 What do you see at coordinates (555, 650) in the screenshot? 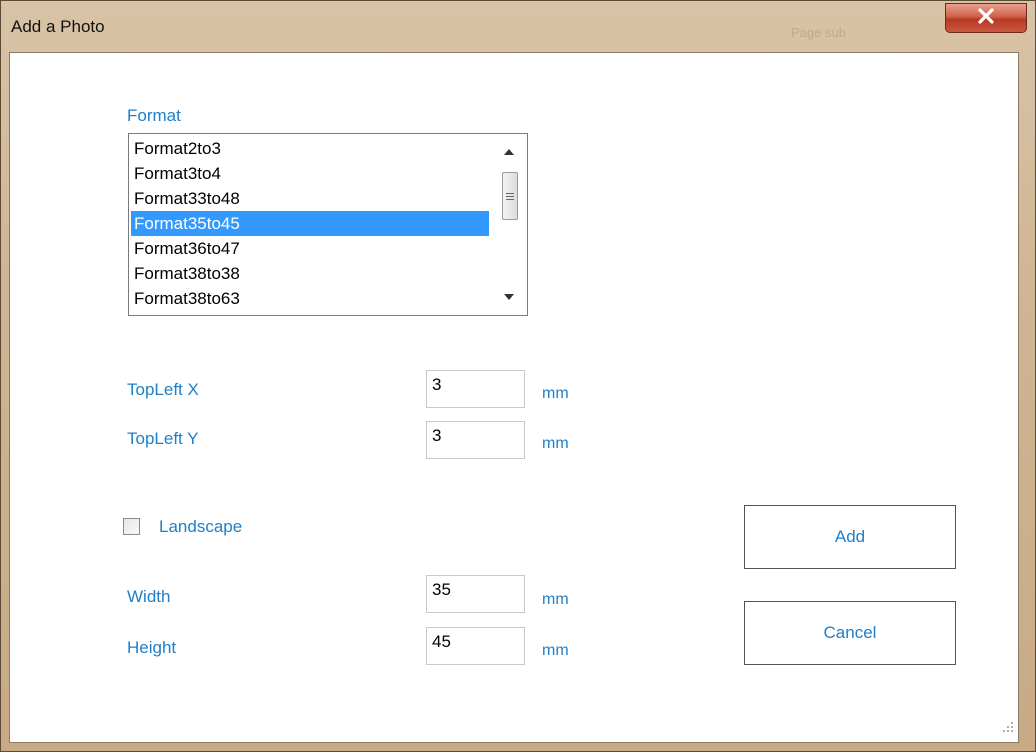
I see `height-unit: mm` at bounding box center [555, 650].